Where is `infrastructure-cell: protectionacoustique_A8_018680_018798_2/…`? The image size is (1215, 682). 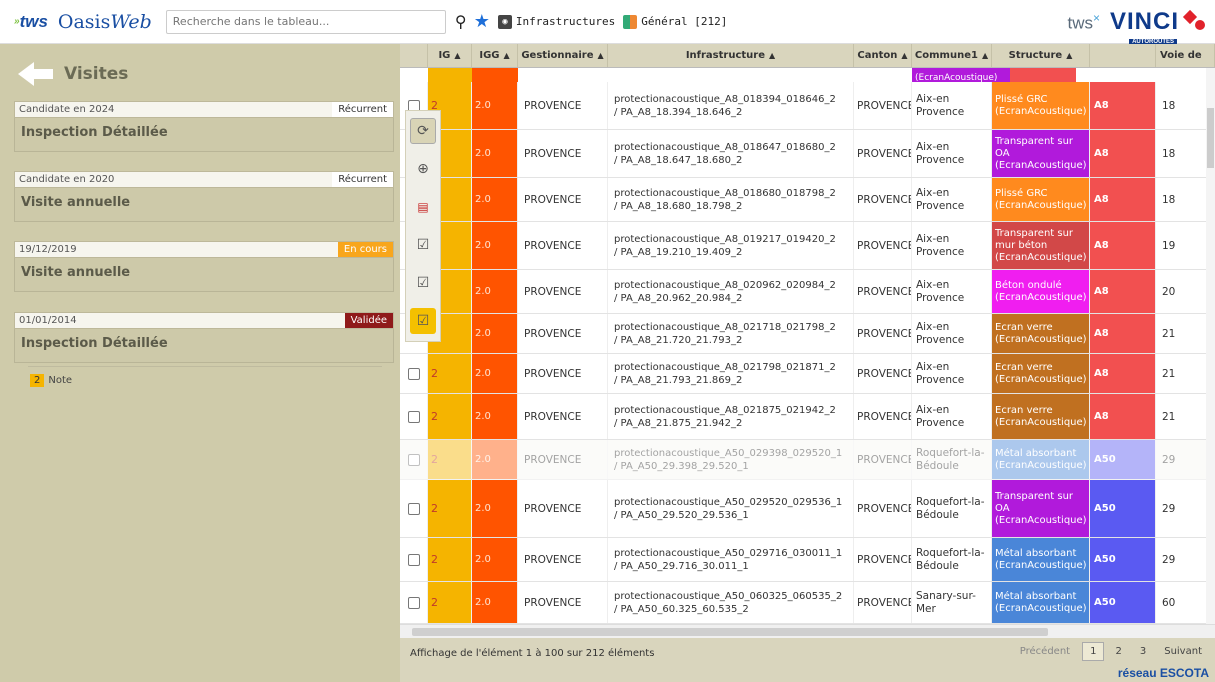 infrastructure-cell: protectionacoustique_A8_018680_018798_2/… is located at coordinates (731, 199).